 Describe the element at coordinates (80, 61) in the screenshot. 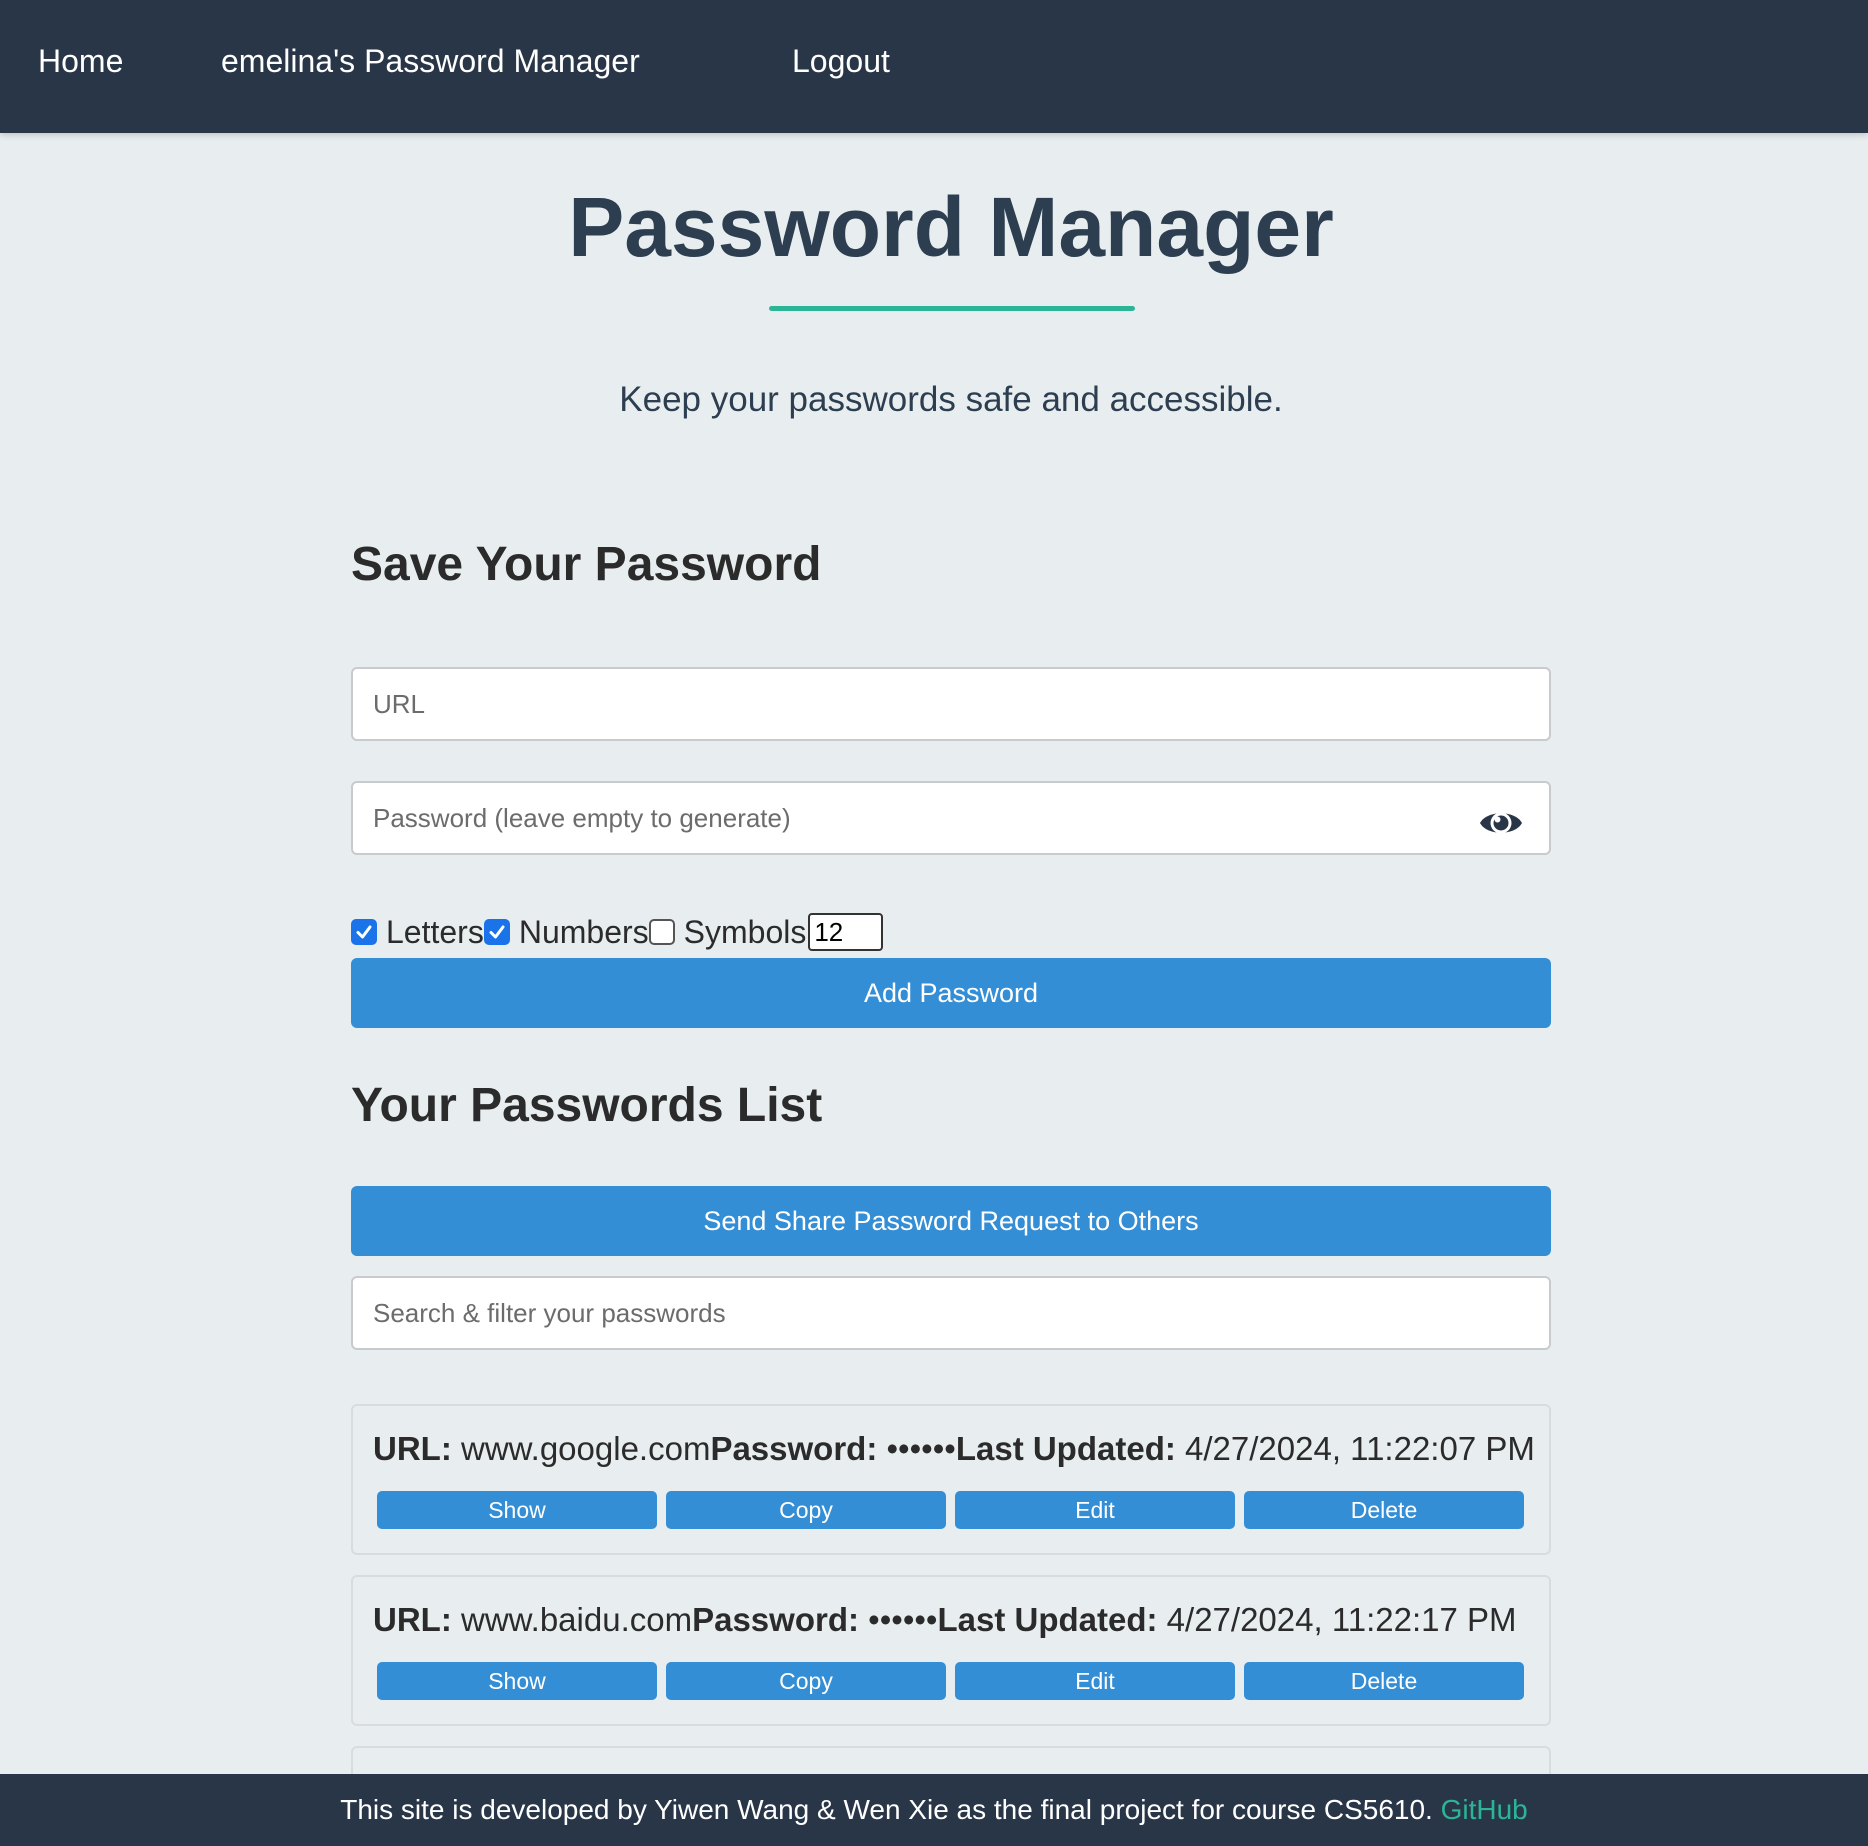

I see `nav-home-link: Home` at that location.